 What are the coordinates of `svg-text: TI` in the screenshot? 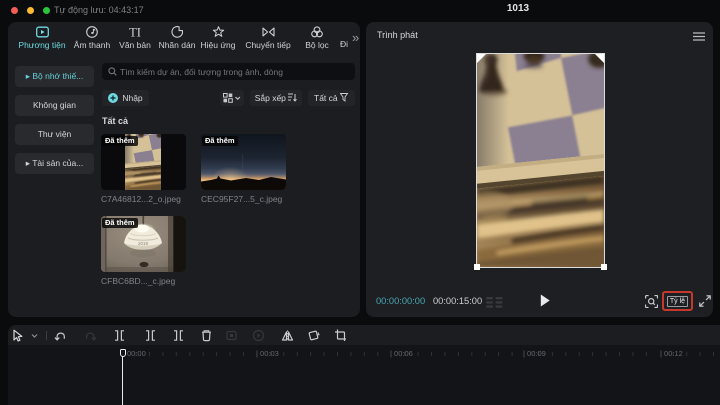 It's located at (135, 32).